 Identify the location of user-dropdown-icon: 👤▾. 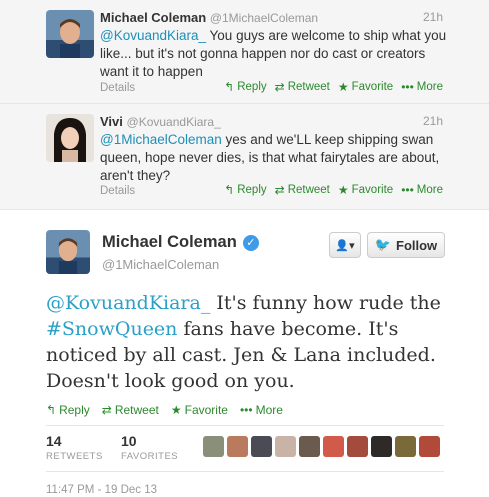
(345, 245).